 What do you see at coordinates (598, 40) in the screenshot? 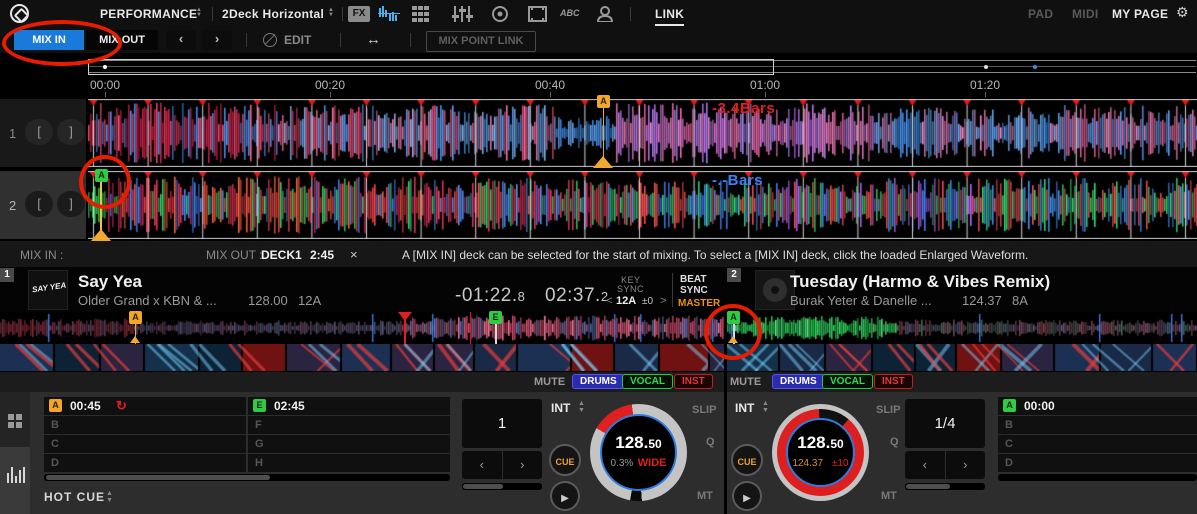
I see `mix-toolbar: MIX IN MIX OUT ‹ › EDIT ↔ MIX POINT LINK` at bounding box center [598, 40].